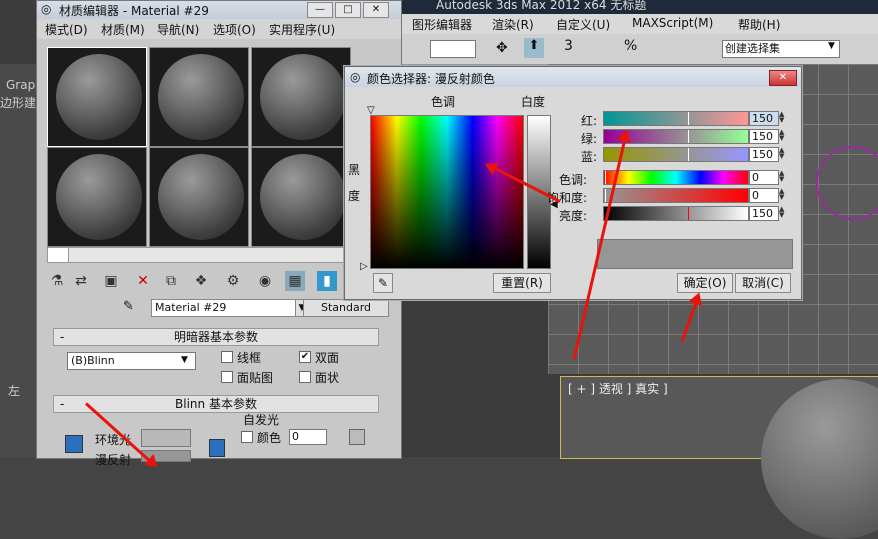 The image size is (878, 539). What do you see at coordinates (227, 357) in the screenshot?
I see `wire-checkbox` at bounding box center [227, 357].